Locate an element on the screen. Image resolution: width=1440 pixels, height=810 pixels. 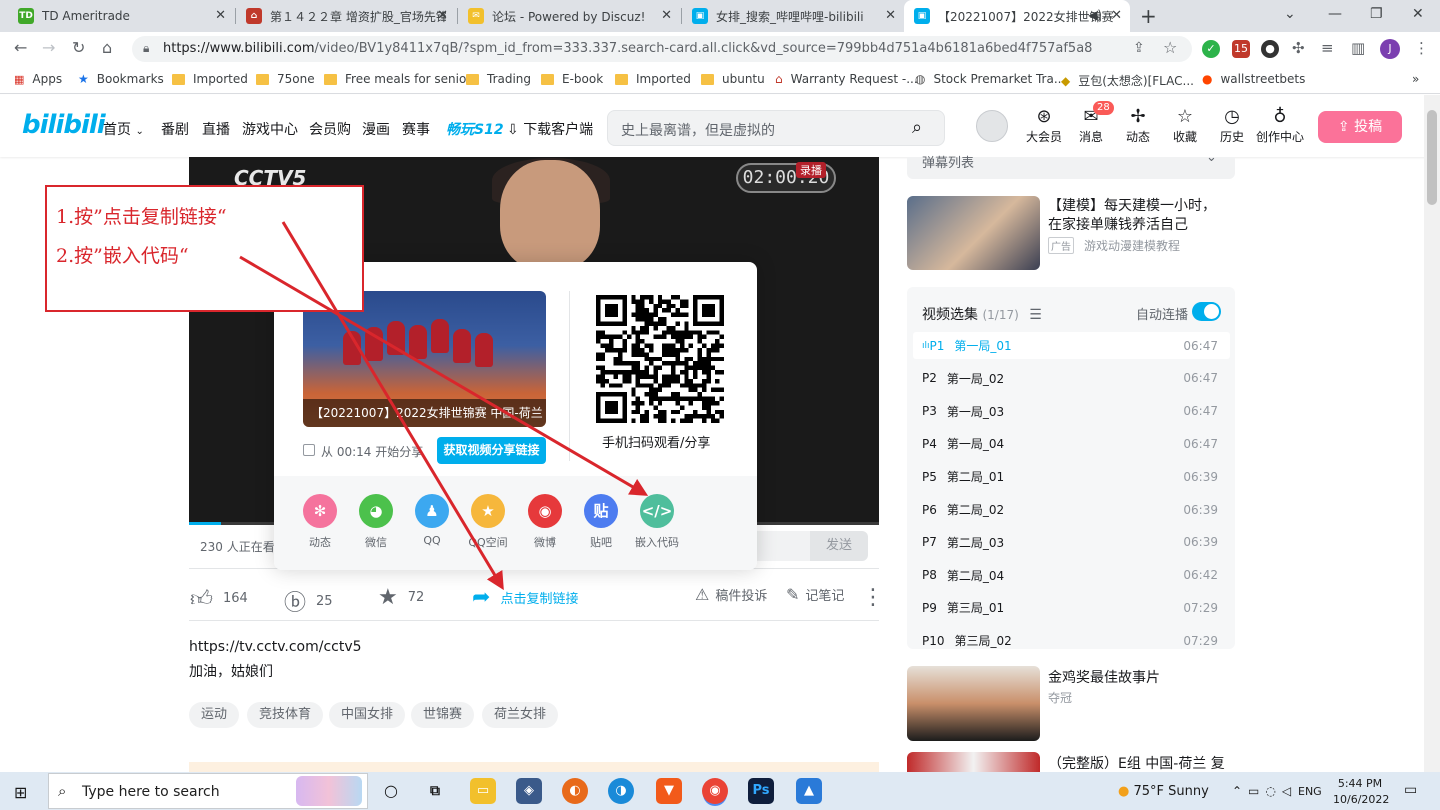
bookmark-folder: 75one is located at coordinates (285, 79).